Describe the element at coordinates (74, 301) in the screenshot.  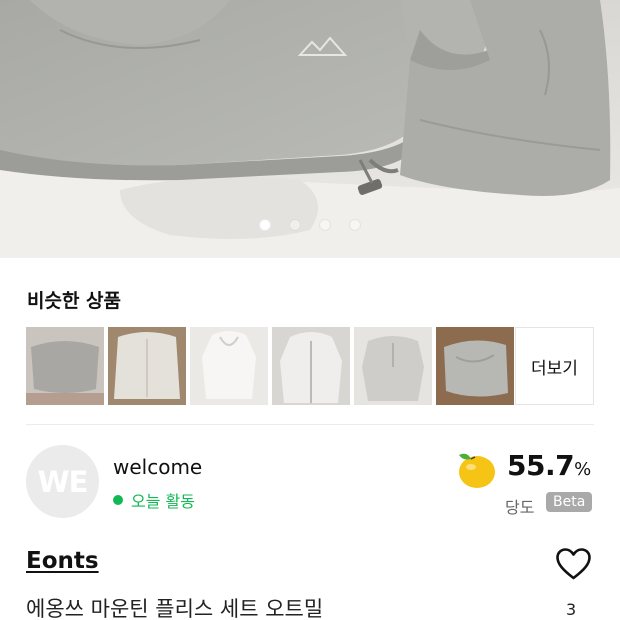
I see `similar-items-heading: 비슷한 상품` at that location.